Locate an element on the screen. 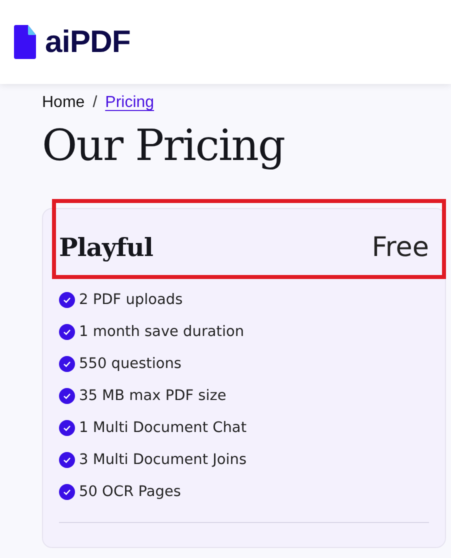  plan-name: Playful is located at coordinates (106, 247).